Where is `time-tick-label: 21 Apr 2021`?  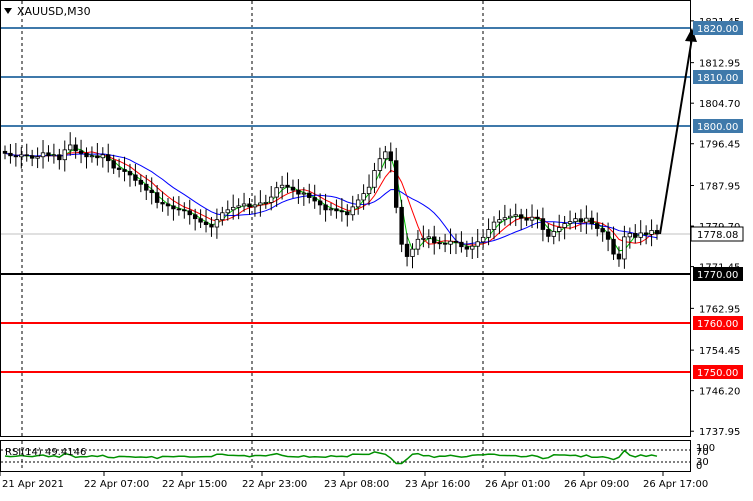
time-tick-label: 21 Apr 2021 is located at coordinates (33, 484).